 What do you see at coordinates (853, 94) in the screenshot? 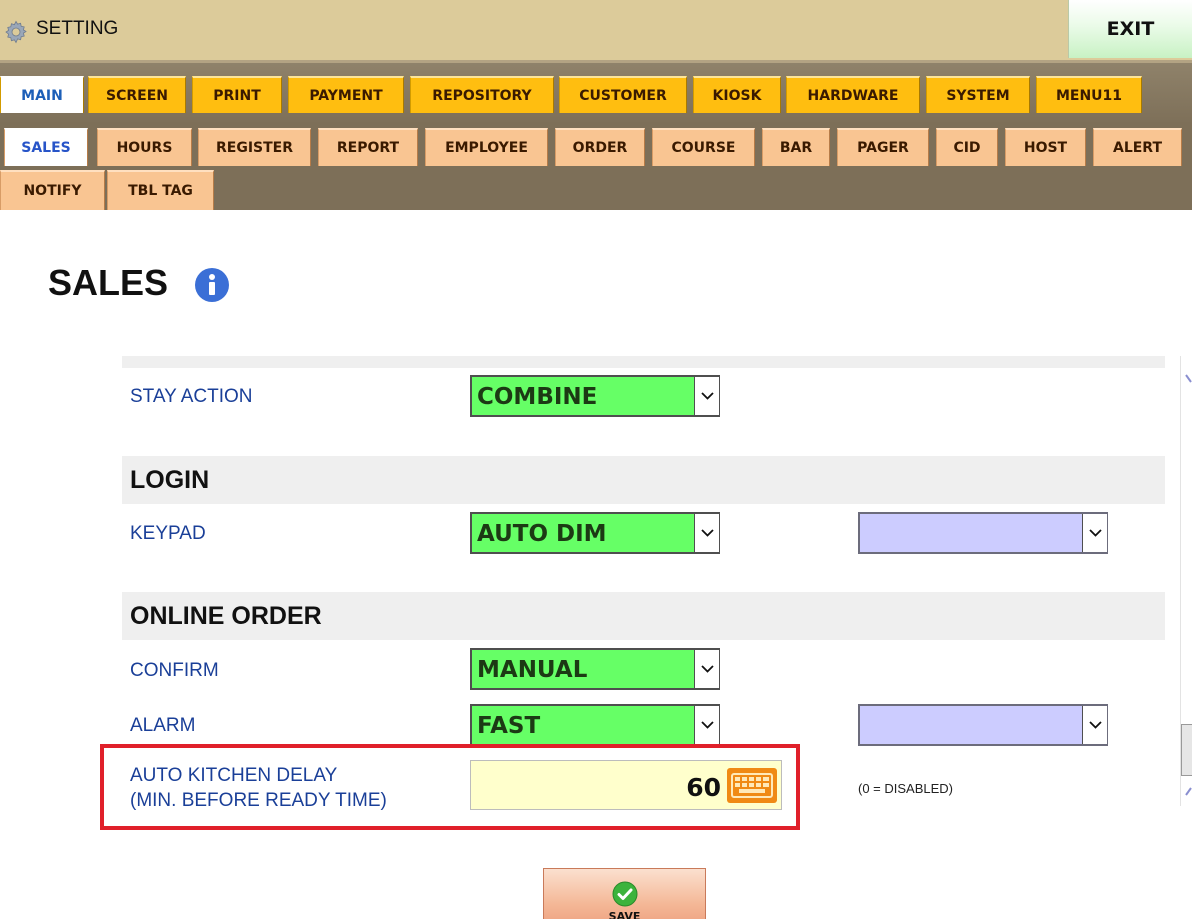
I see `tab-hardware: HARDWARE` at bounding box center [853, 94].